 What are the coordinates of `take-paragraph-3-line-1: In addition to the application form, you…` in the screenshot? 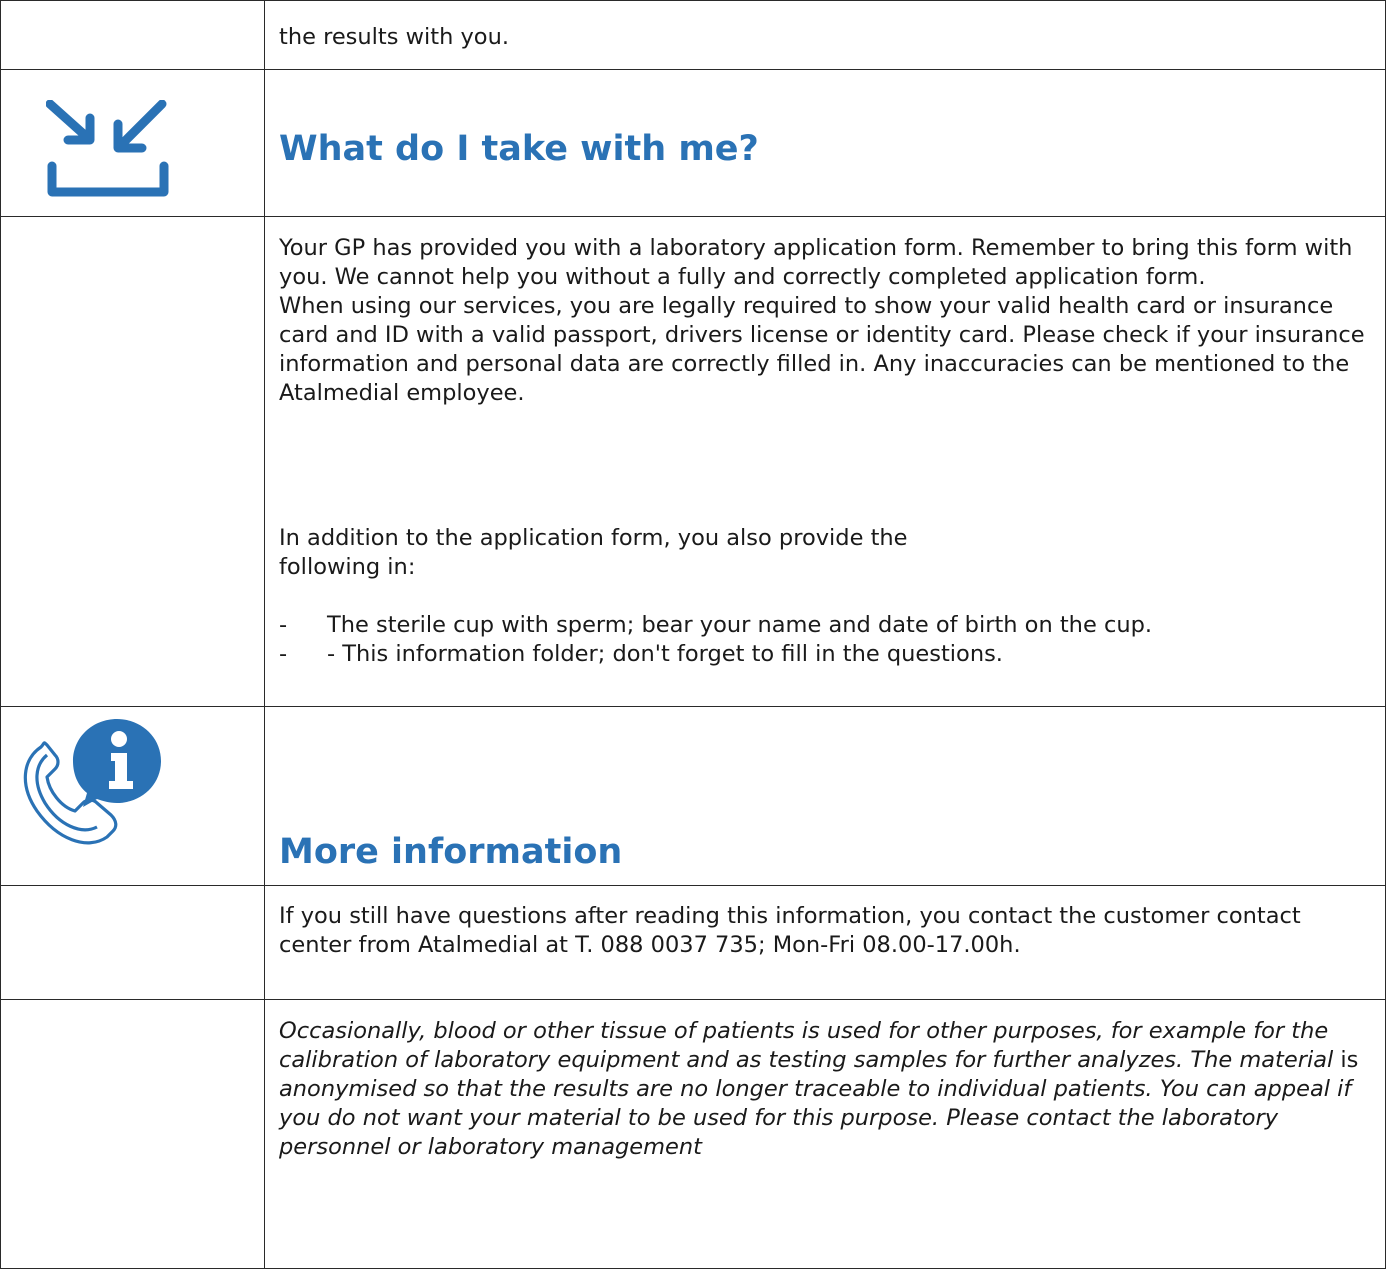 It's located at (593, 538).